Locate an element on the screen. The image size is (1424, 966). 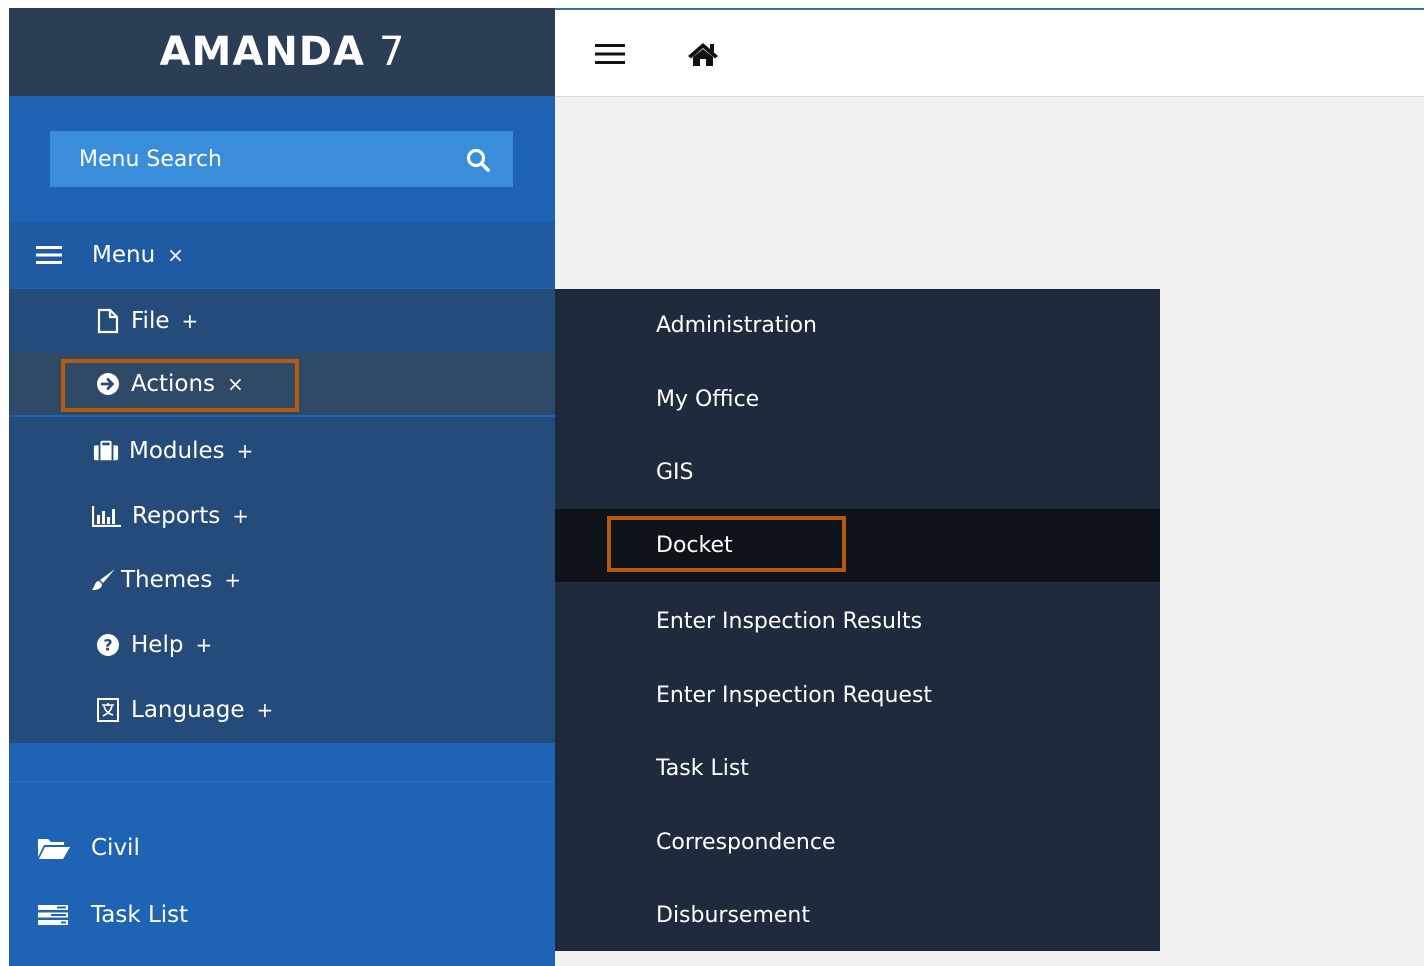
actions-highlight-box is located at coordinates (180, 385).